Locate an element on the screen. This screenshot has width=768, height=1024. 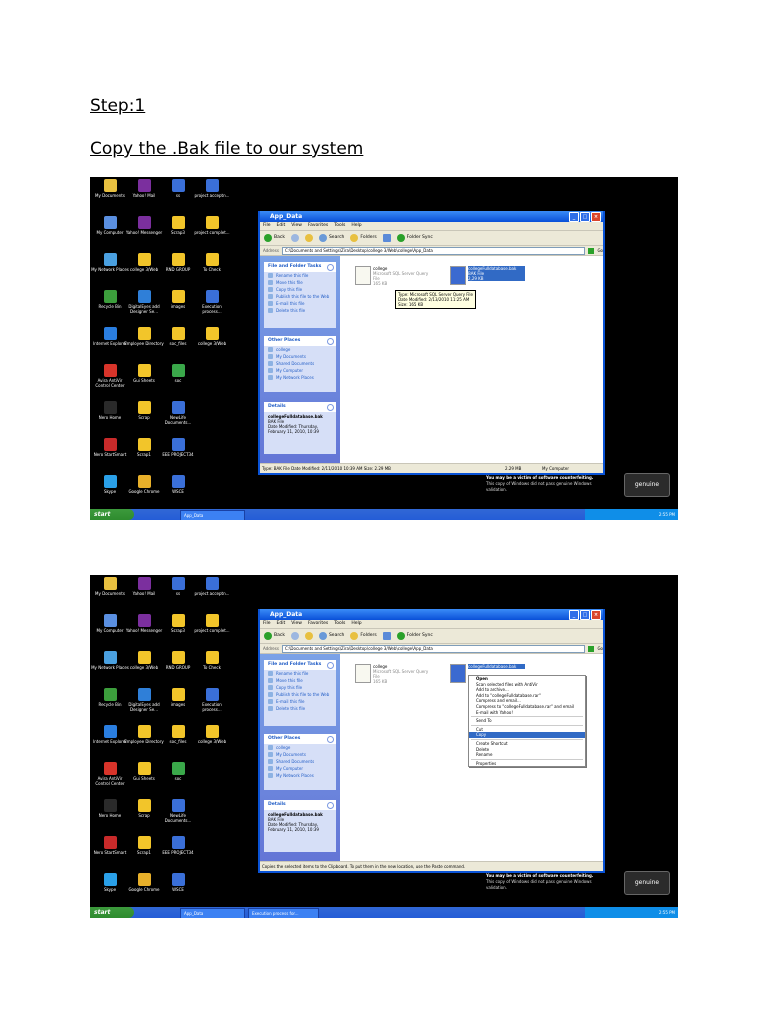
ctx-rename: Rename is located at coordinates (527, 755).